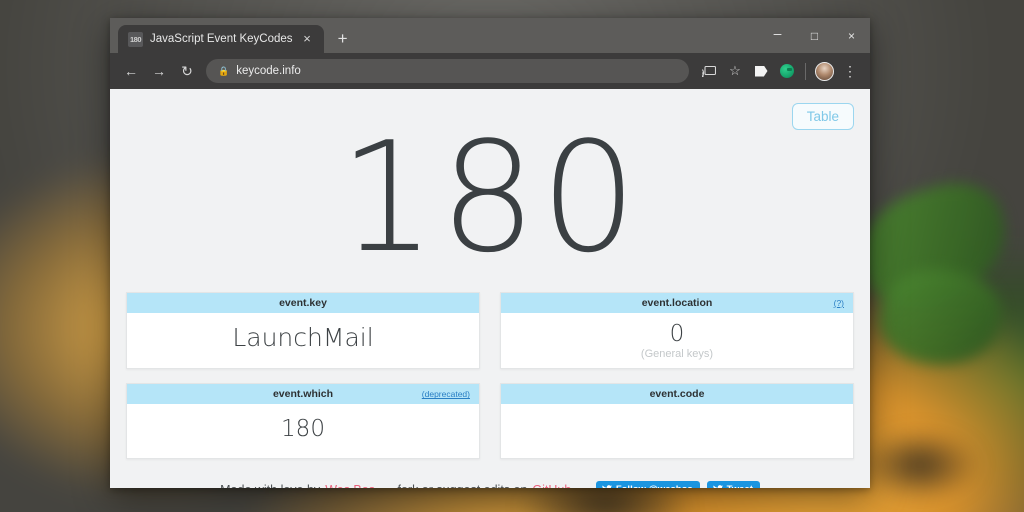  What do you see at coordinates (490, 35) in the screenshot?
I see `browser-titlebar: 180 JavaScript Event KeyCodes × + – □ ×` at bounding box center [490, 35].